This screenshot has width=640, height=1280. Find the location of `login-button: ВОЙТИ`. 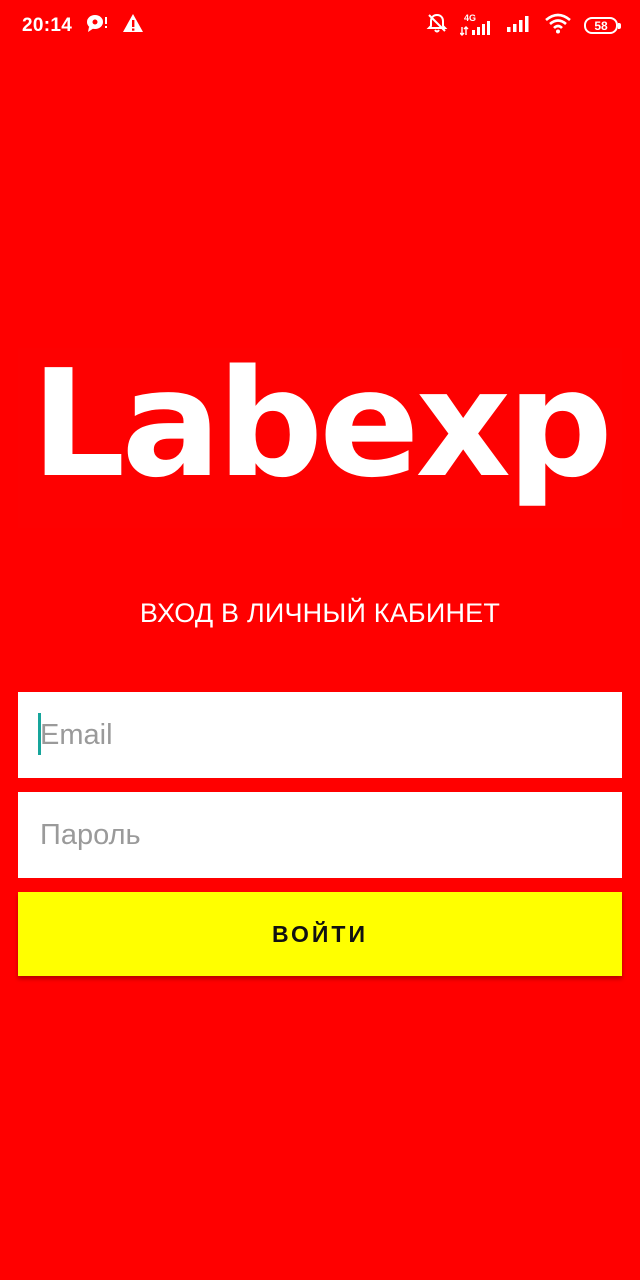

login-button: ВОЙТИ is located at coordinates (320, 934).